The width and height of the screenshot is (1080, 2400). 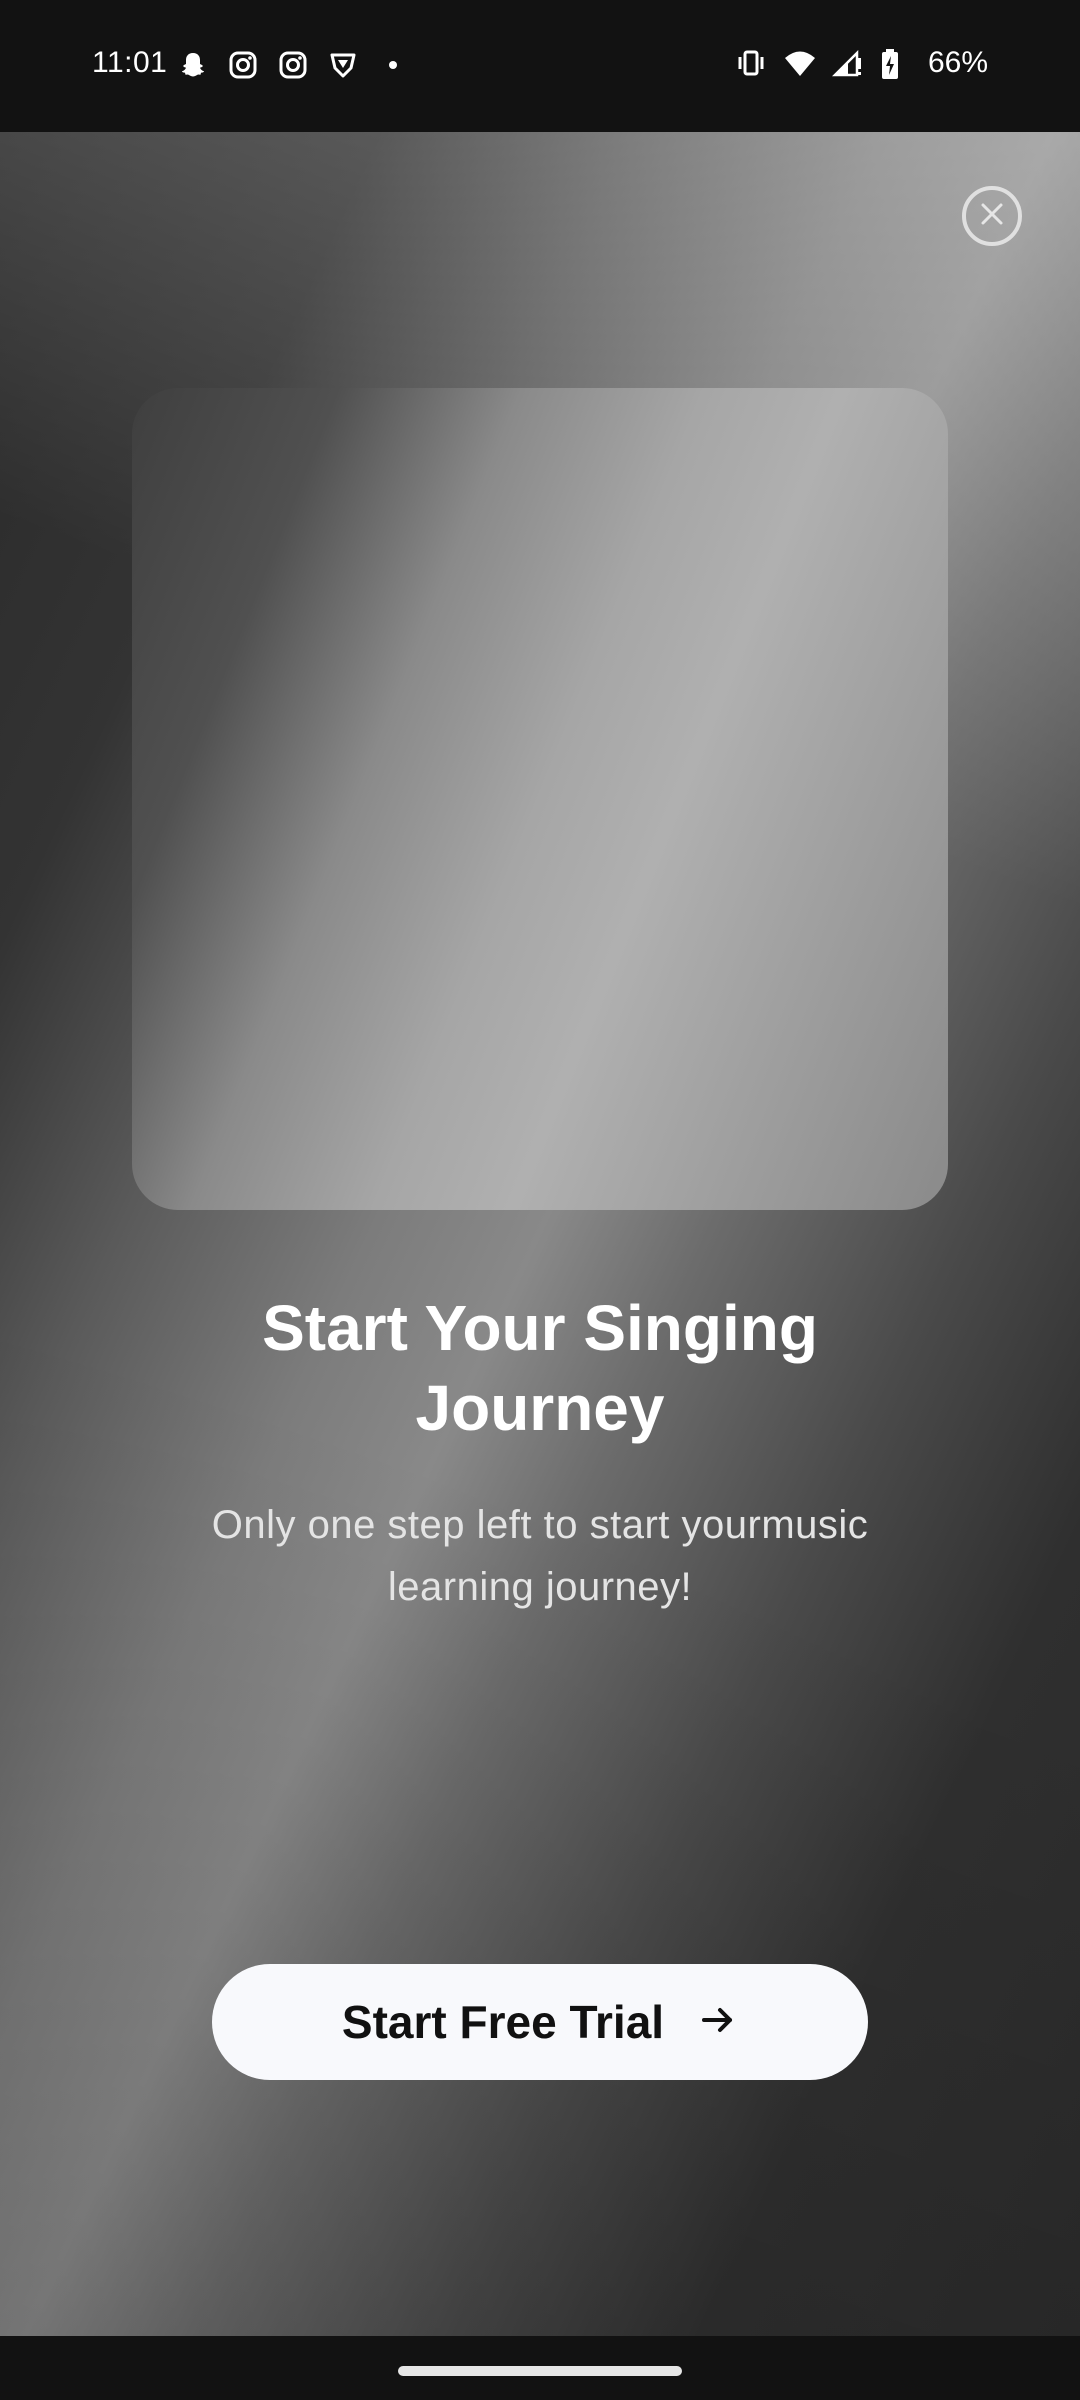 I want to click on wifi-icon, so click(x=799, y=63).